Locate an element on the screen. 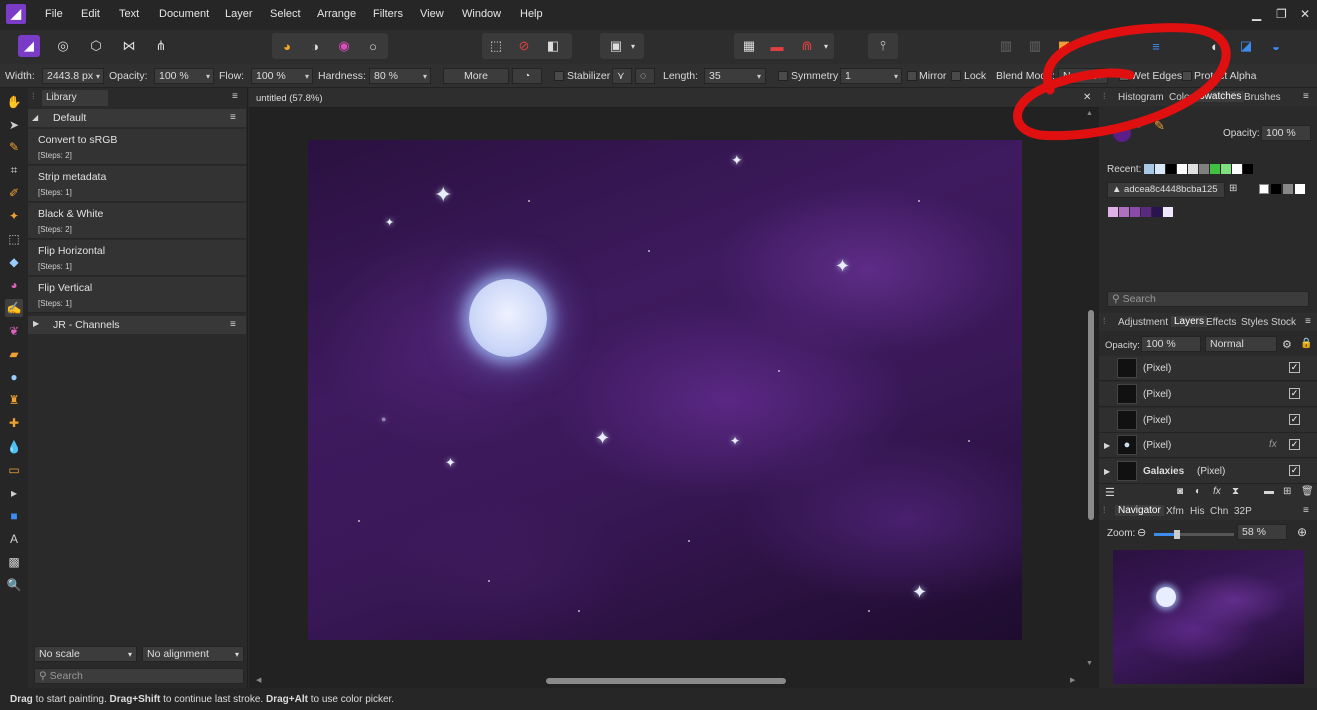 The image size is (1317, 710). horizontal-scroll-thumb is located at coordinates (666, 681).